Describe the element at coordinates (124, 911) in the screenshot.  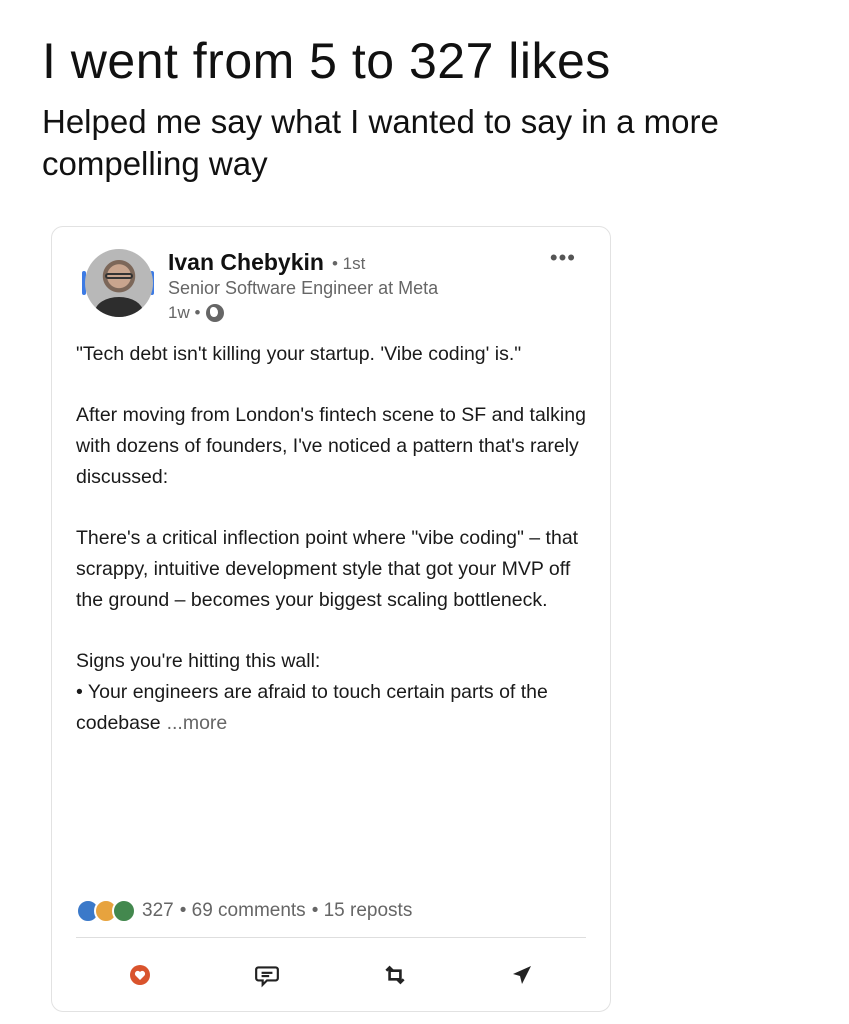
I see `support-icon` at that location.